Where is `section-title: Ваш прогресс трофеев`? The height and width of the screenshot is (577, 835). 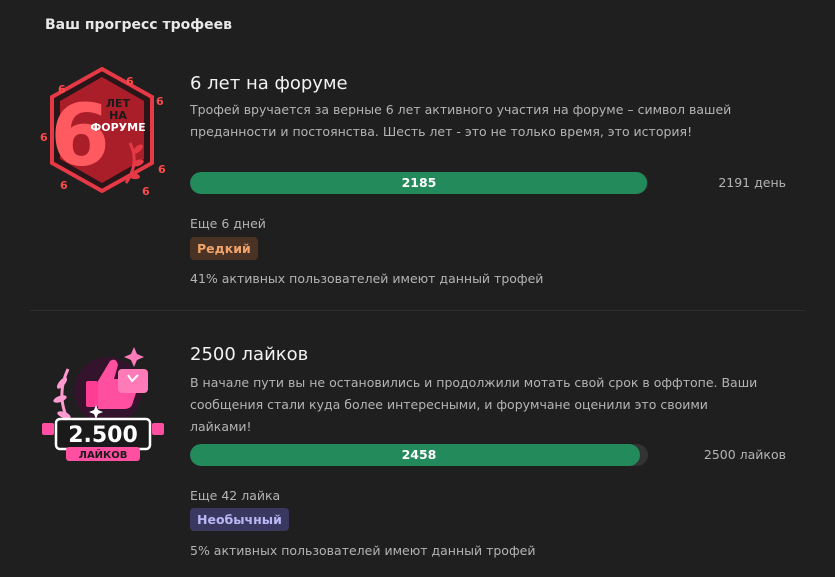
section-title: Ваш прогресс трофеев is located at coordinates (138, 25).